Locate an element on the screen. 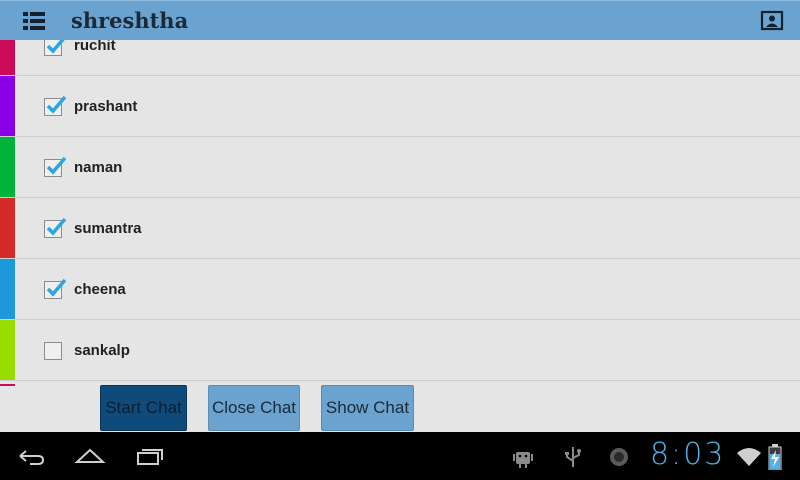  contact-row: sumantra is located at coordinates (400, 228).